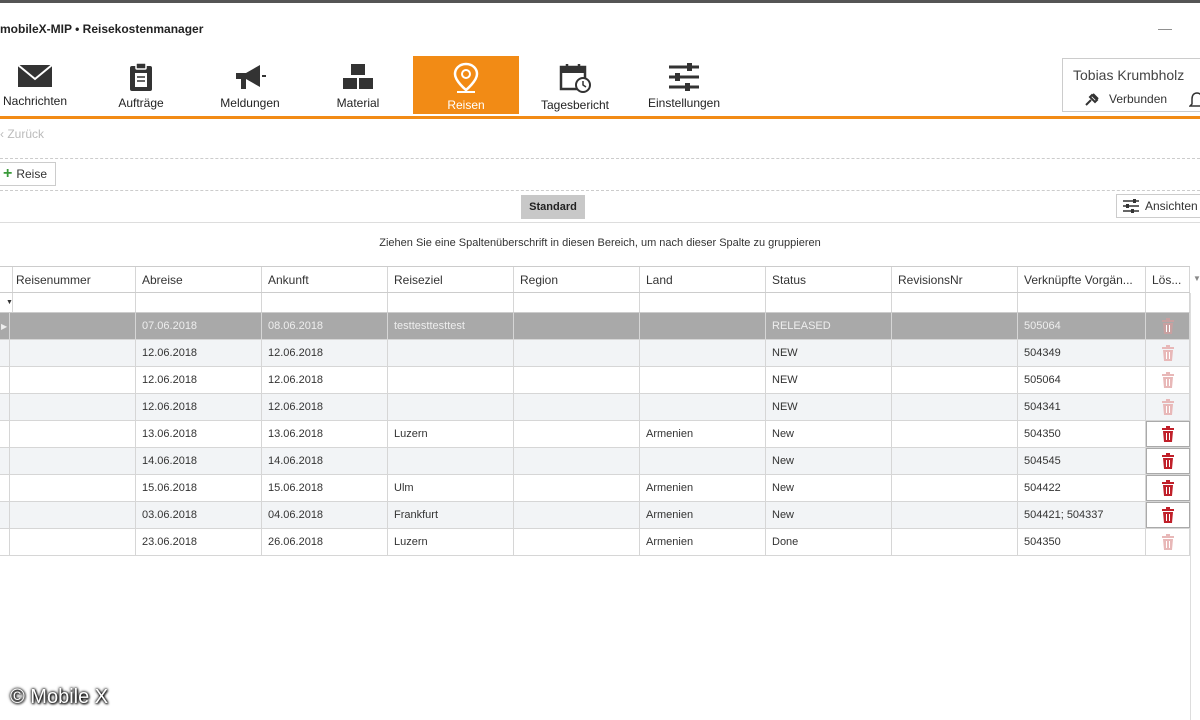 This screenshot has height=720, width=1200. I want to click on scrollbar-track, so click(1190, 506).